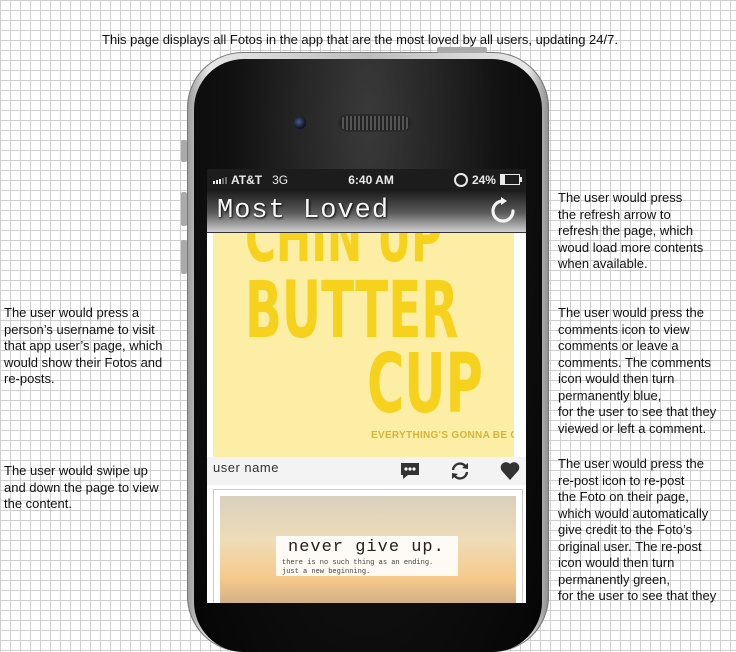  I want to click on battery-percent: 24%, so click(483, 179).